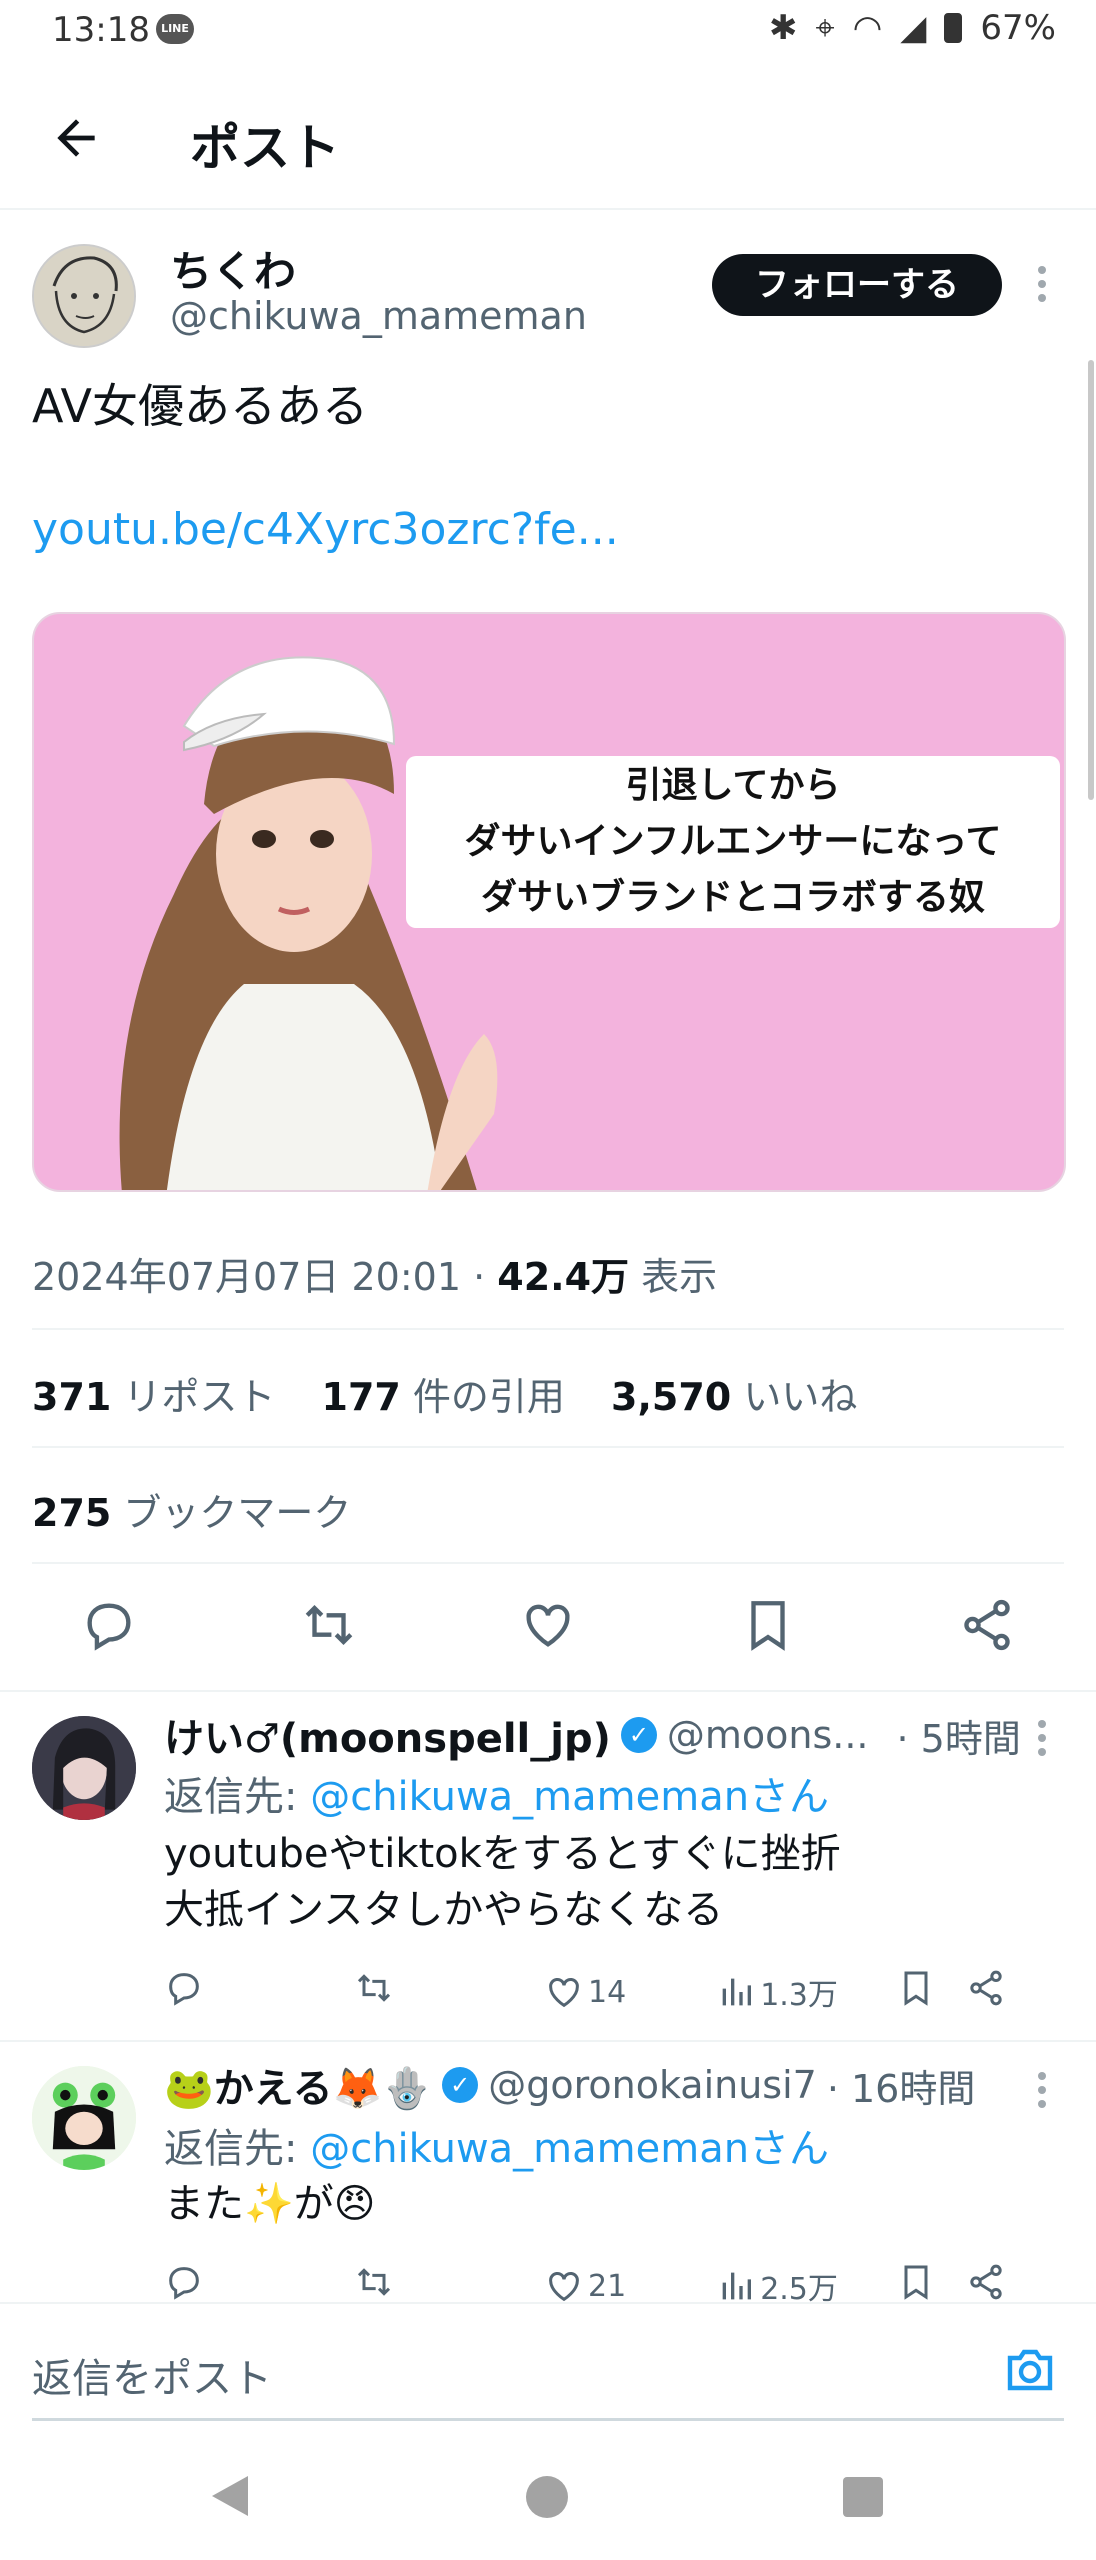  I want to click on post-action-bar, so click(548, 1627).